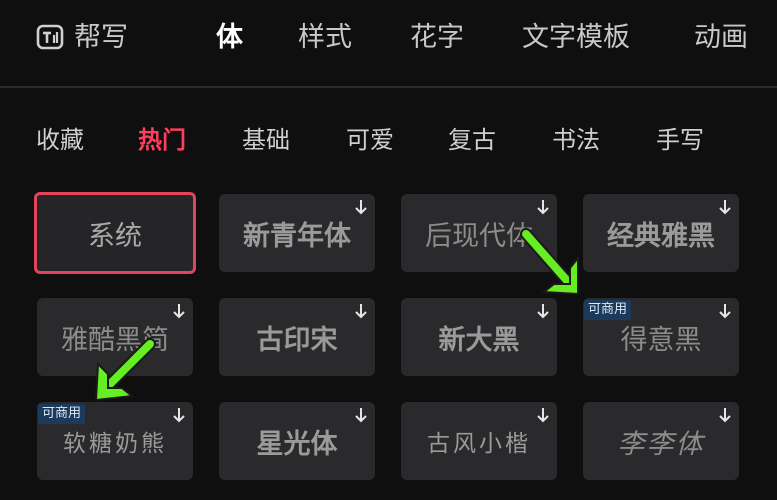  I want to click on category-favorites: 收藏, so click(60, 140).